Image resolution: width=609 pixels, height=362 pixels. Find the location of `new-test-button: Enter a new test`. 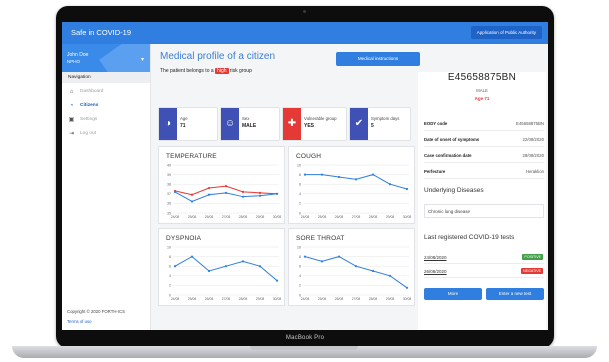

new-test-button: Enter a new test is located at coordinates (515, 294).